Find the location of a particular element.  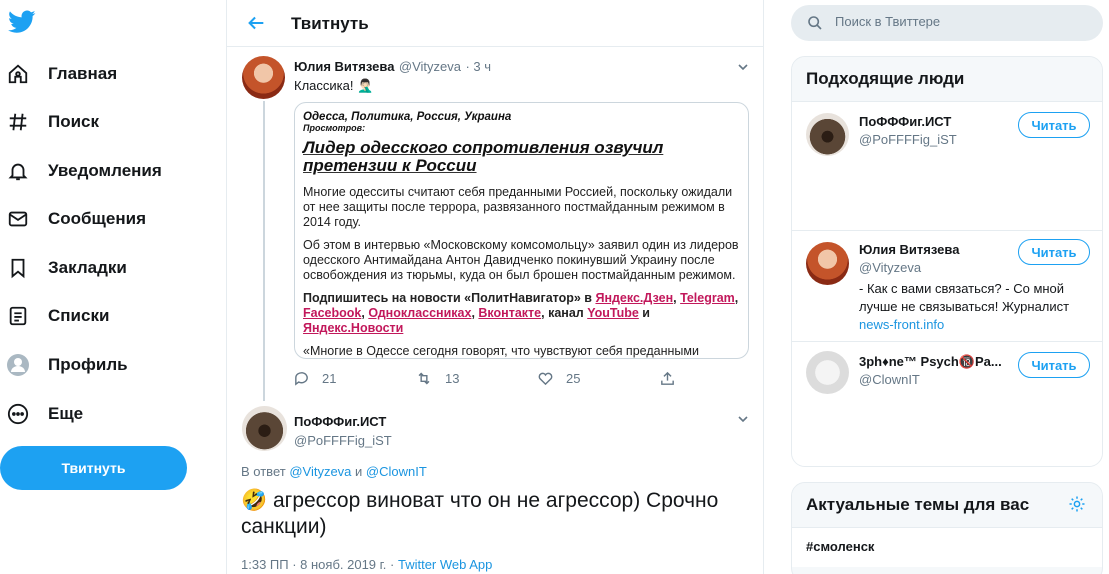

suggestion-handle: @PoFFFFig_iST is located at coordinates (908, 139).